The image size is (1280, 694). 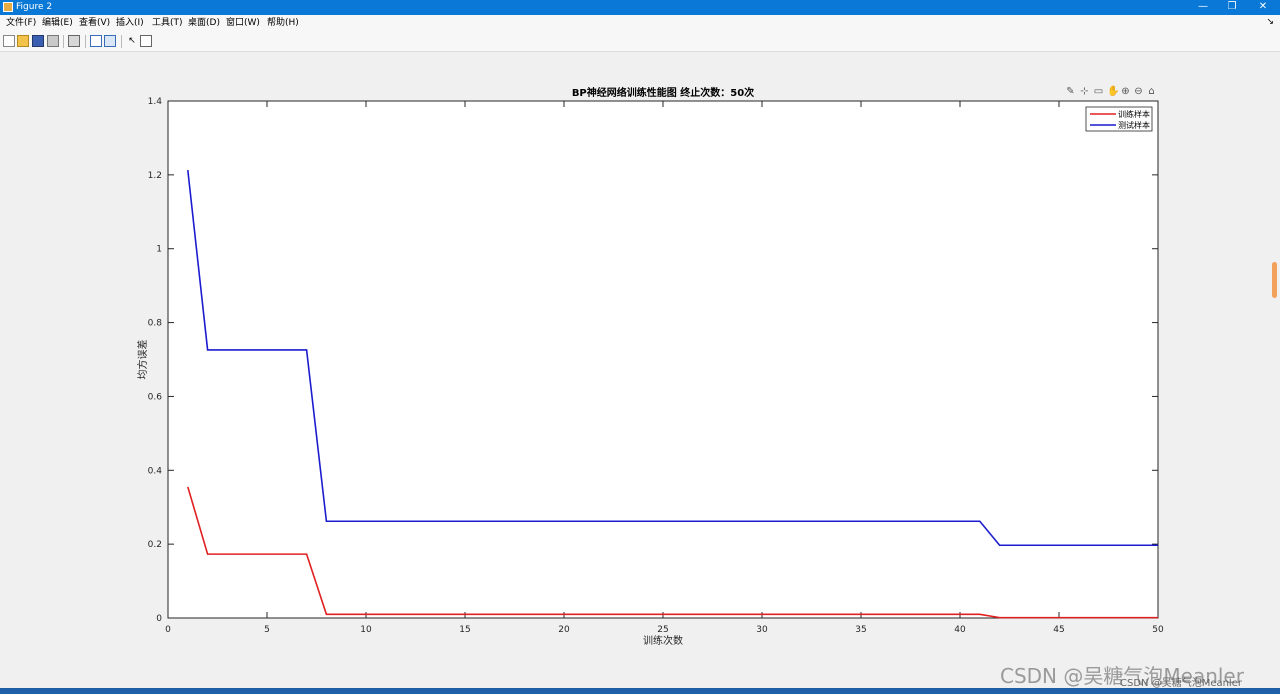 What do you see at coordinates (366, 630) in the screenshot?
I see `x-tick-label: 10` at bounding box center [366, 630].